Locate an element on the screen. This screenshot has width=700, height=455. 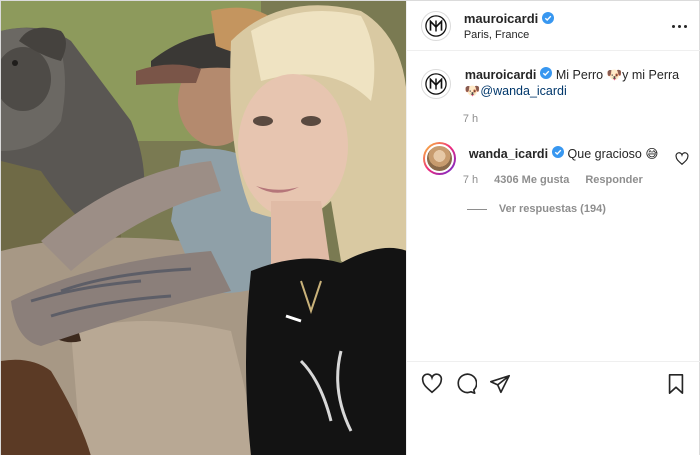
caption-text-part1: Mi Perro is located at coordinates (579, 75).